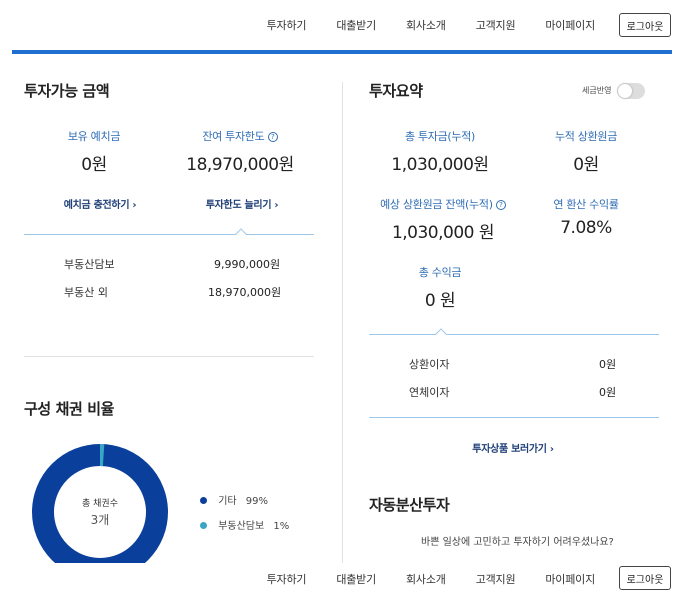  Describe the element at coordinates (238, 205) in the screenshot. I see `raise-limit-label: 투자한도 늘리기` at that location.